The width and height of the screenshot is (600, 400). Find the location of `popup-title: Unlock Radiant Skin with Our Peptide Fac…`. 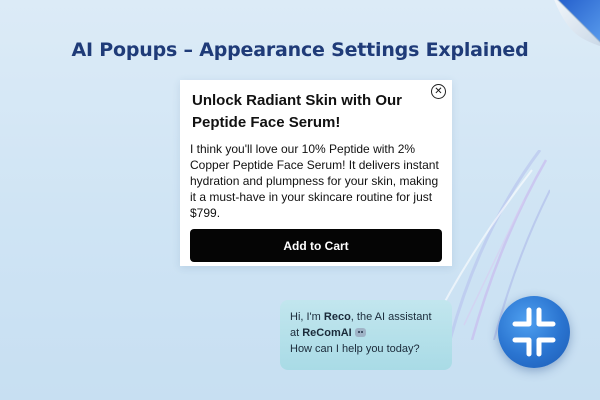

popup-title: Unlock Radiant Skin with Our Peptide Fac… is located at coordinates (297, 111).